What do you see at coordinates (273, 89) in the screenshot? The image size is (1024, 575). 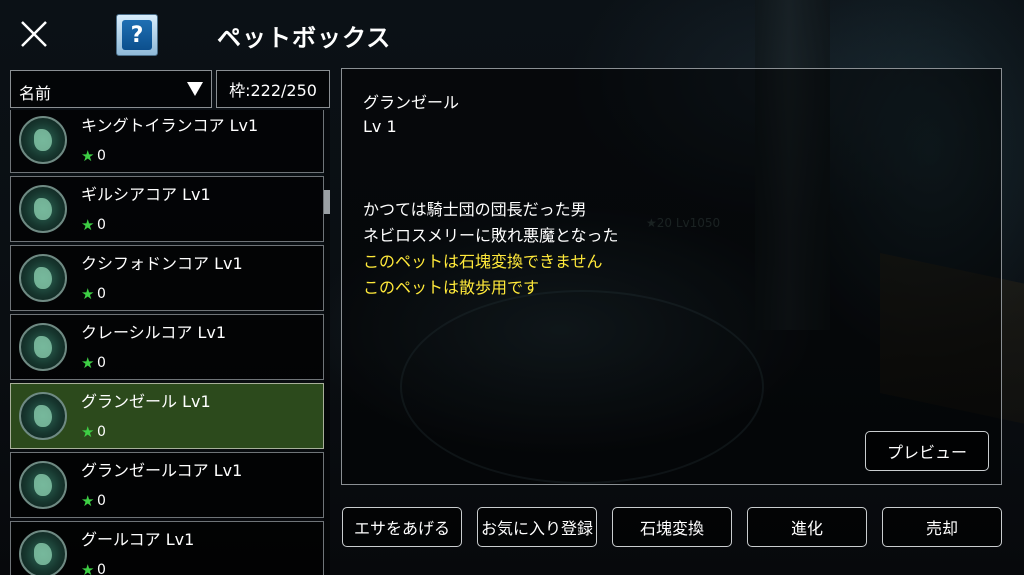 I see `capacity-counter: 枠:222/250` at bounding box center [273, 89].